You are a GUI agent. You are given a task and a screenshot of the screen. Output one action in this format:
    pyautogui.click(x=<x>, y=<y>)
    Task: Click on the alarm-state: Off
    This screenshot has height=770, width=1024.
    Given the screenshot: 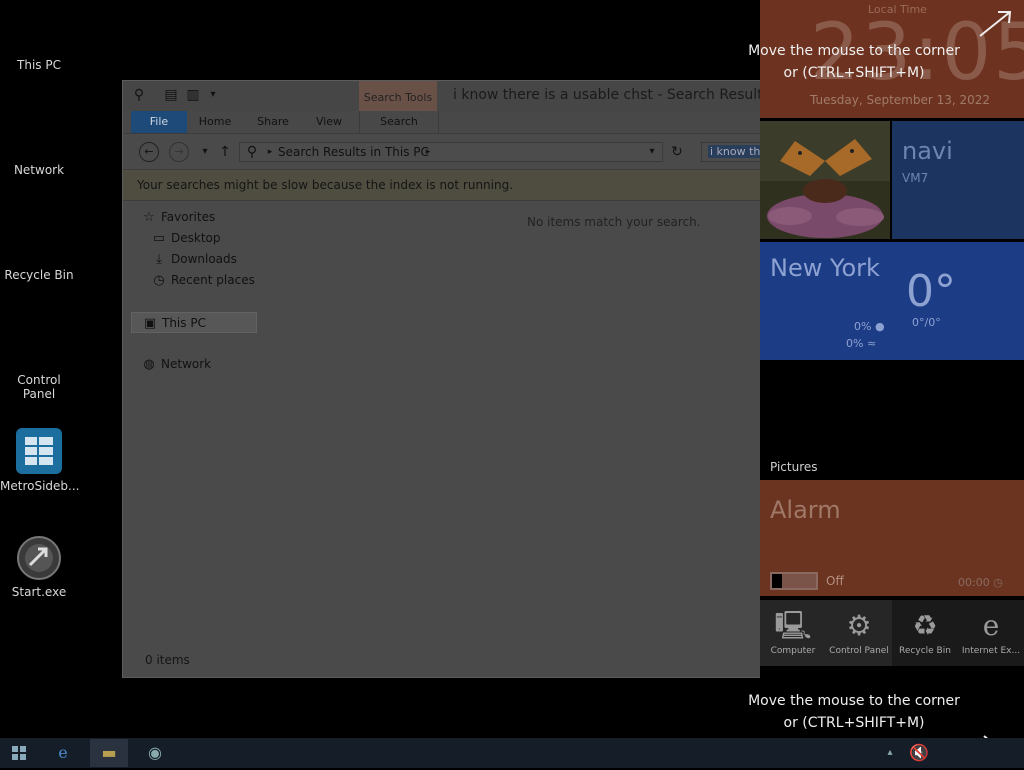 What is the action you would take?
    pyautogui.click(x=835, y=581)
    